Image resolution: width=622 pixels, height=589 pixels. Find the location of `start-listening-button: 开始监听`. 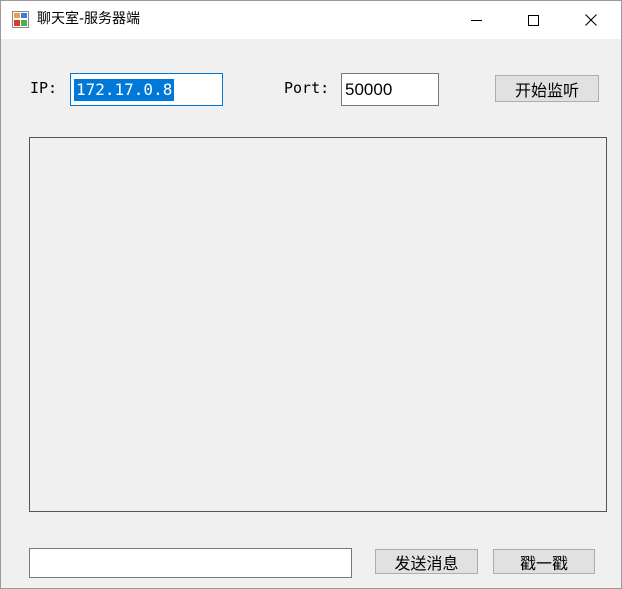

start-listening-button: 开始监听 is located at coordinates (547, 88).